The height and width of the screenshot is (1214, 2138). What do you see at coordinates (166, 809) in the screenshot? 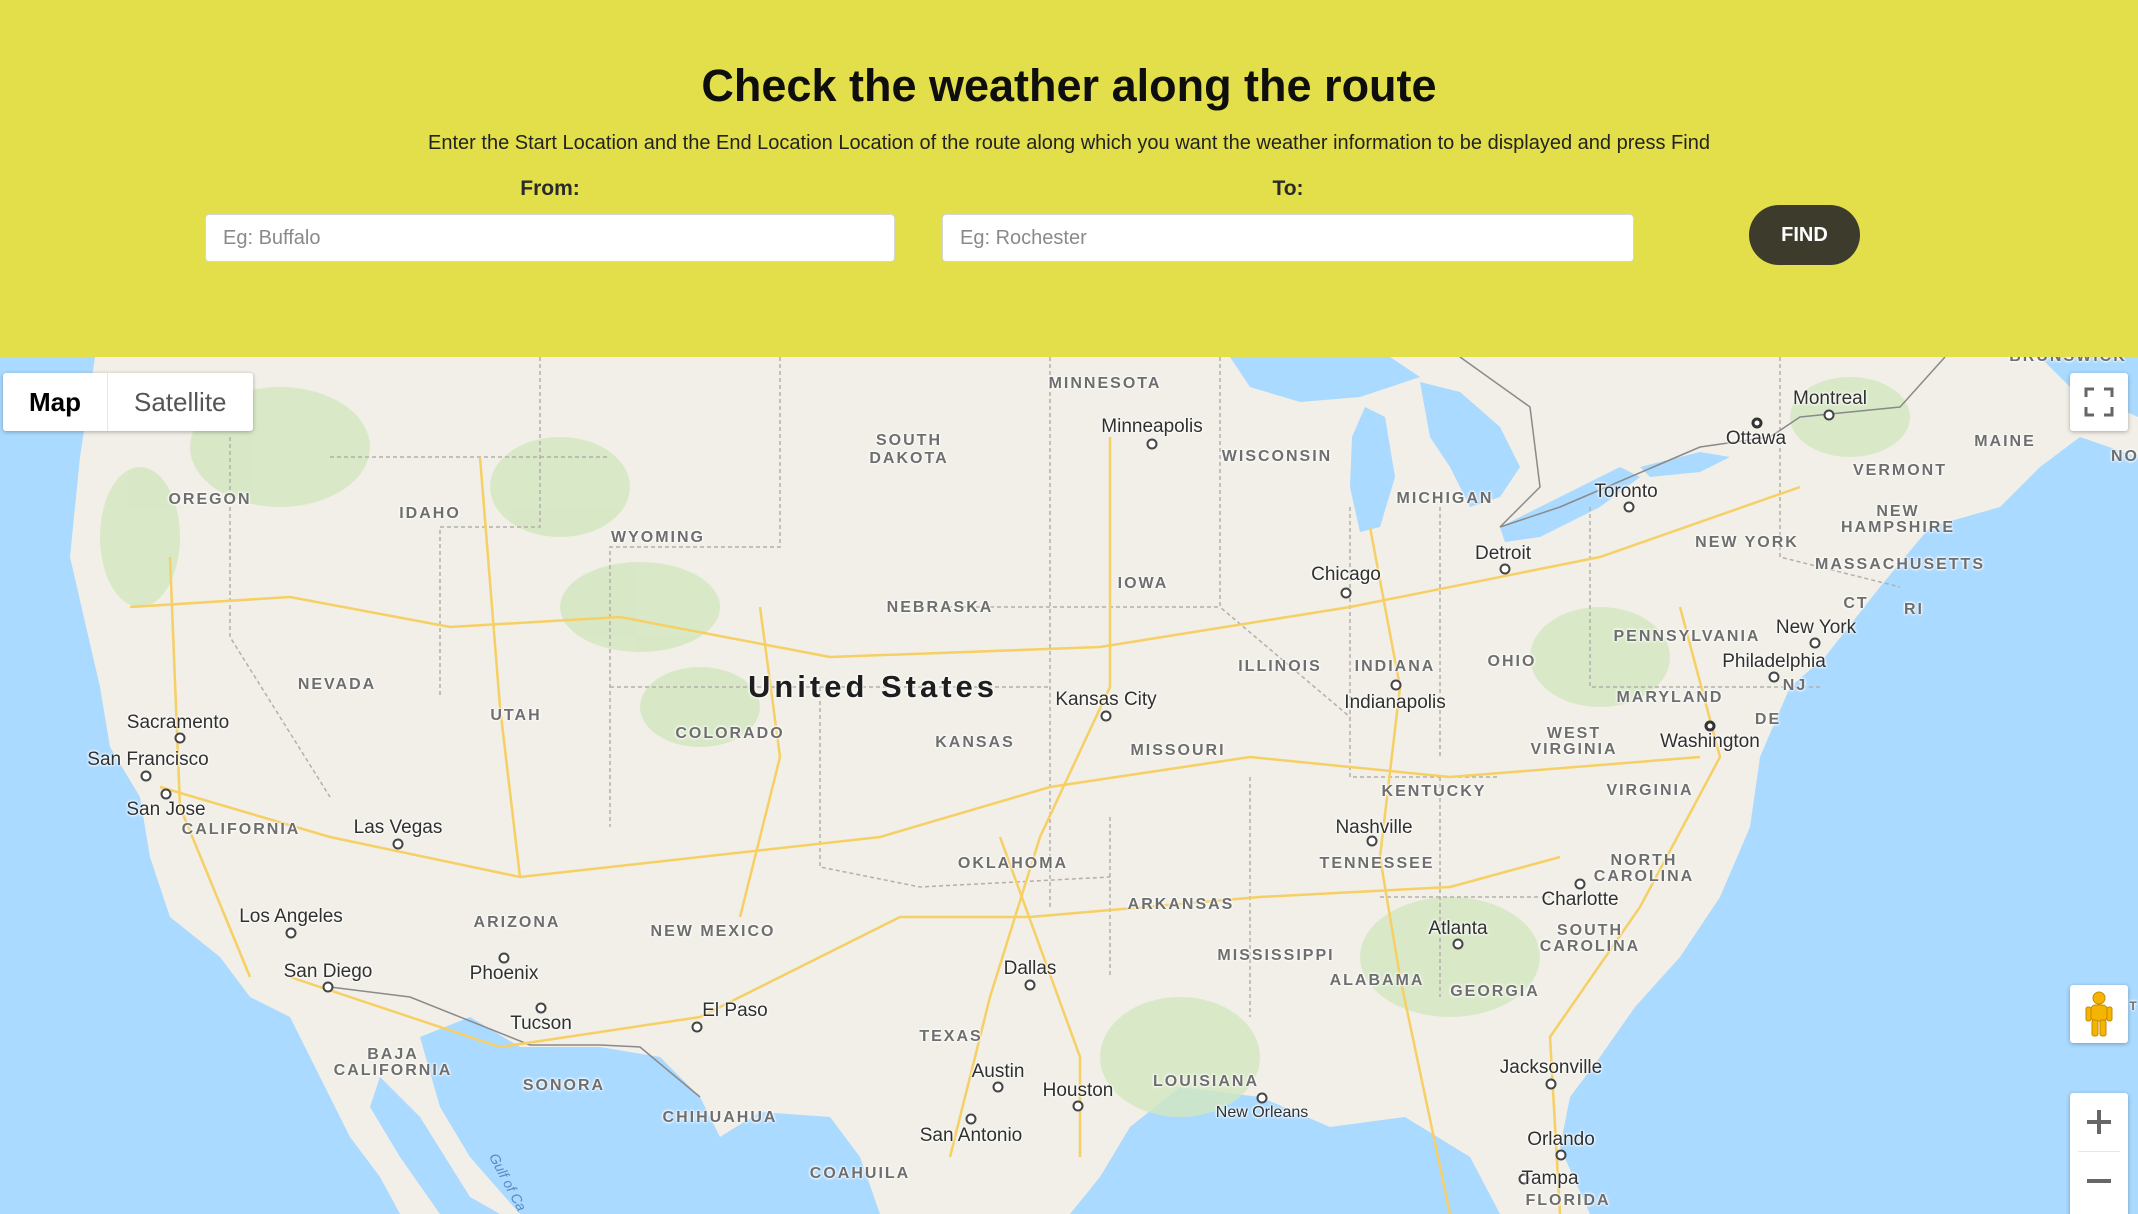
I see `city-label: San Jose` at bounding box center [166, 809].